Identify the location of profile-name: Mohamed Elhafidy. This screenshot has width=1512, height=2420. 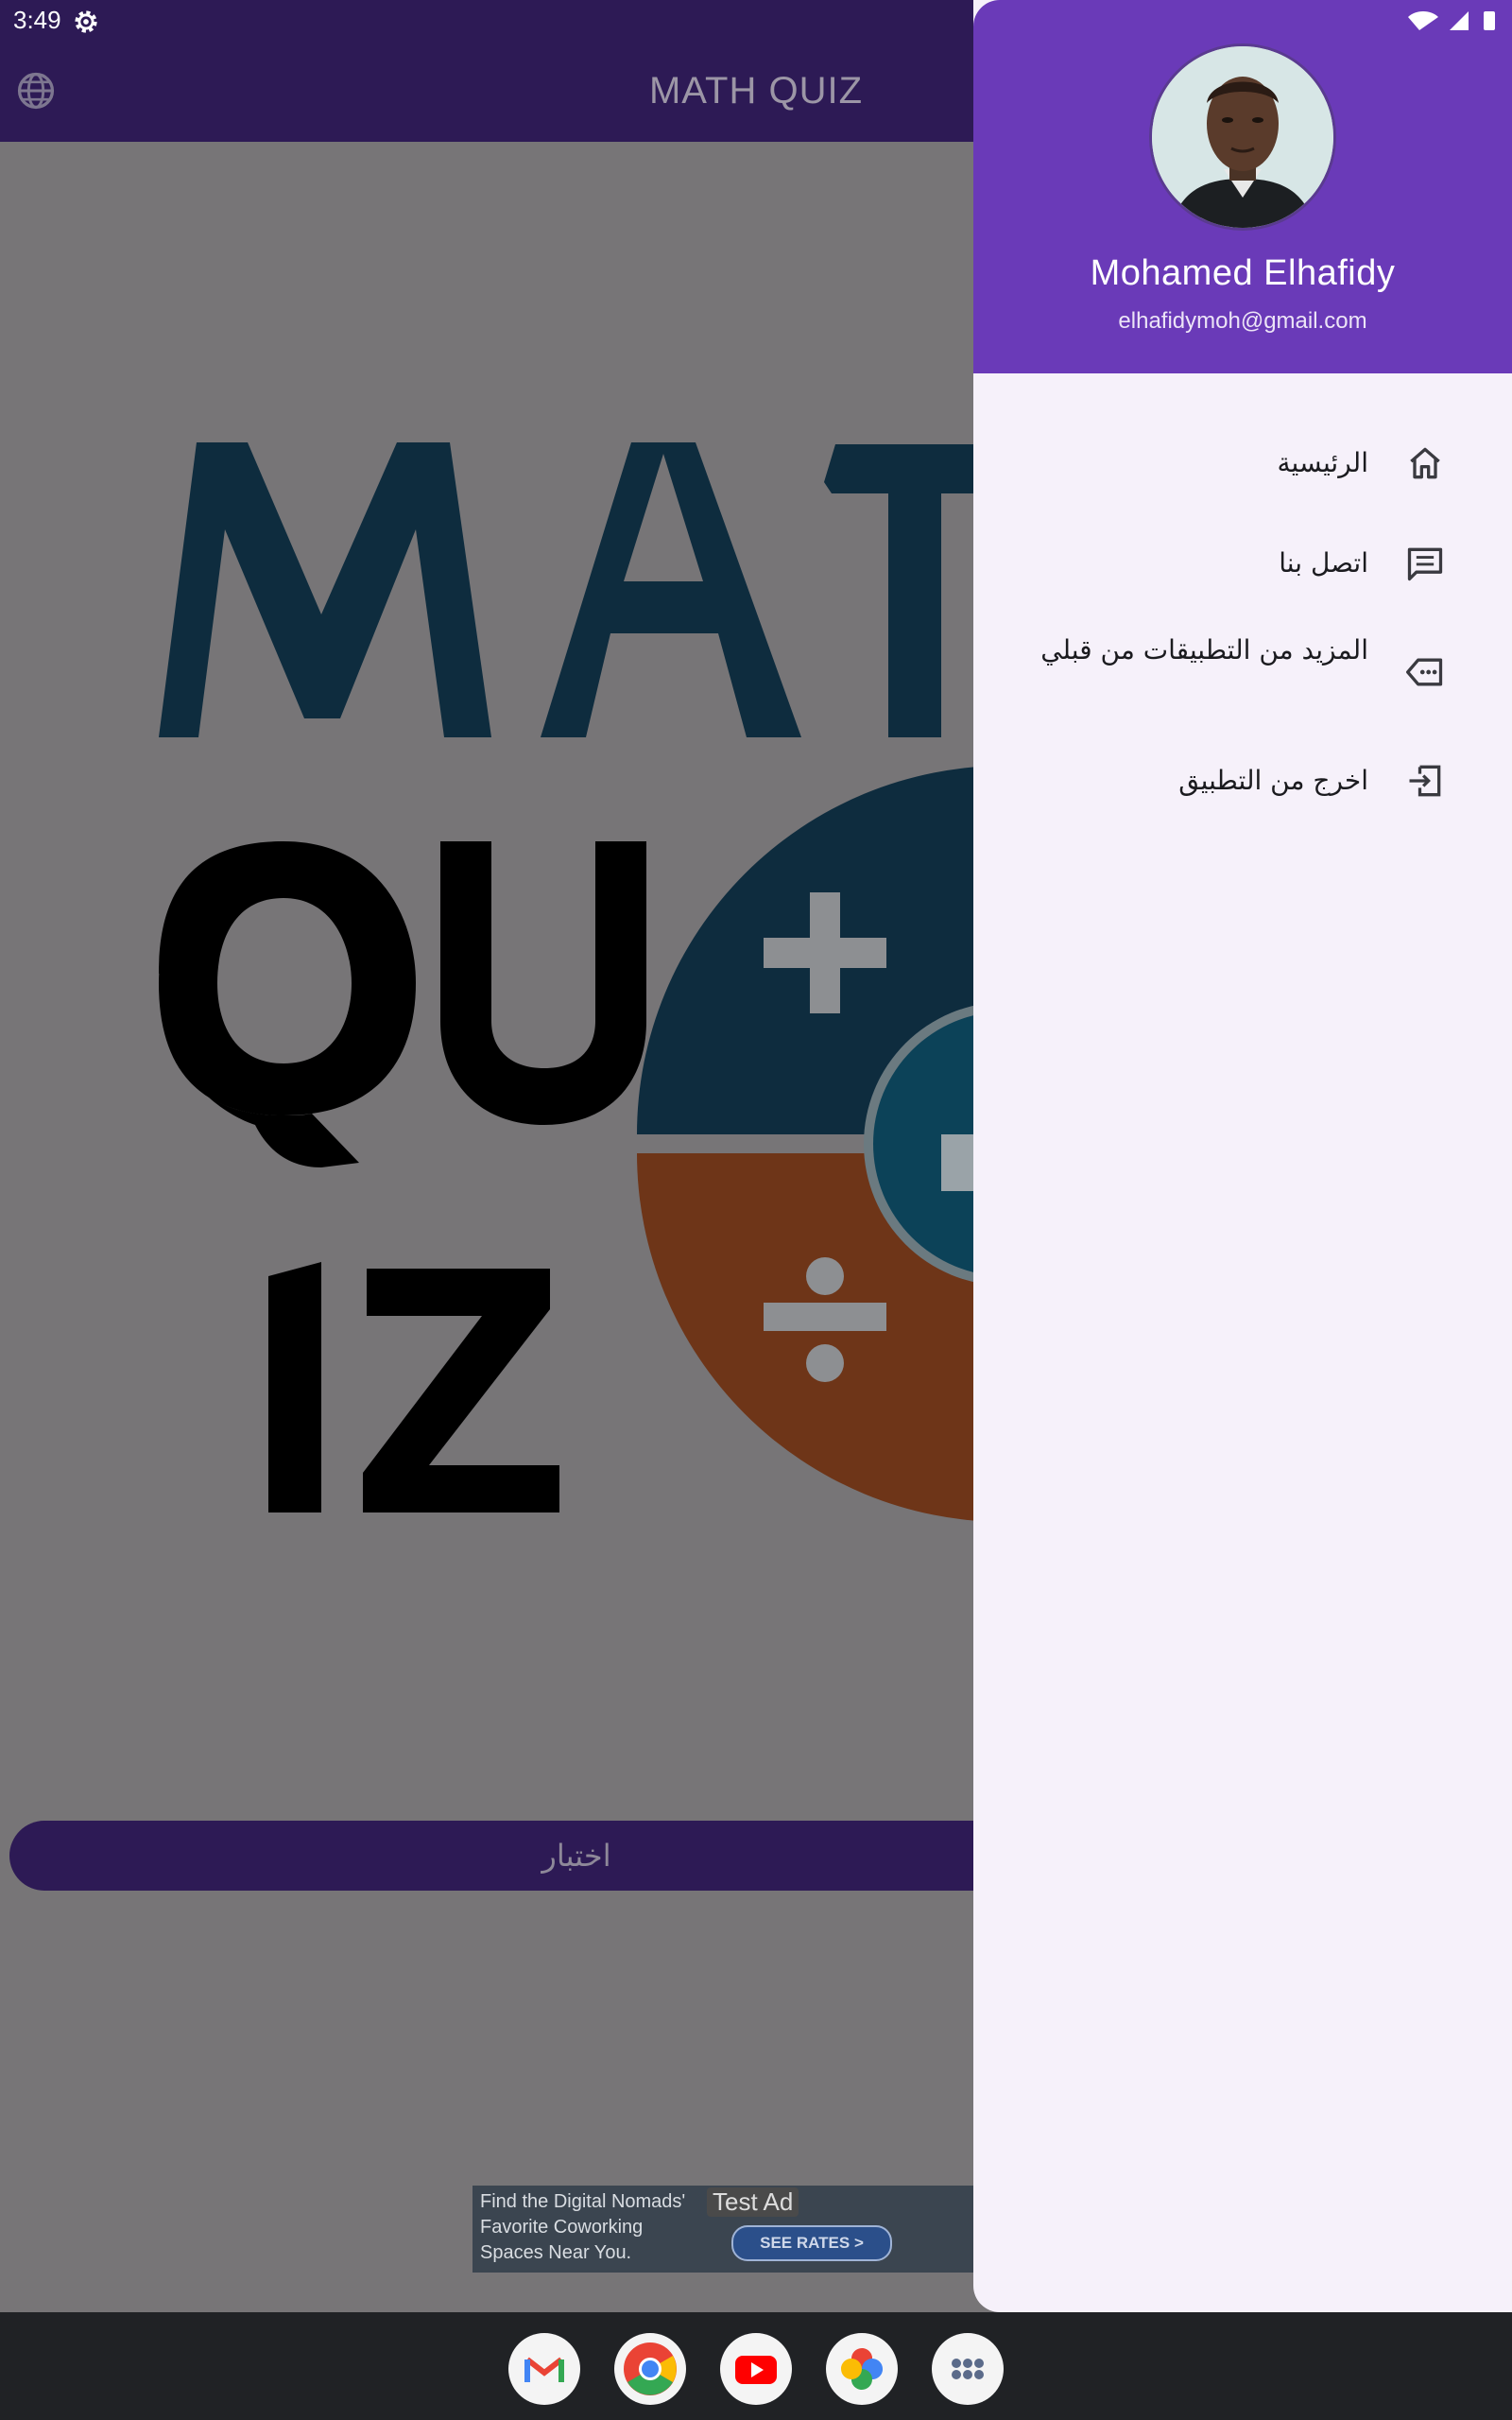
(1243, 273).